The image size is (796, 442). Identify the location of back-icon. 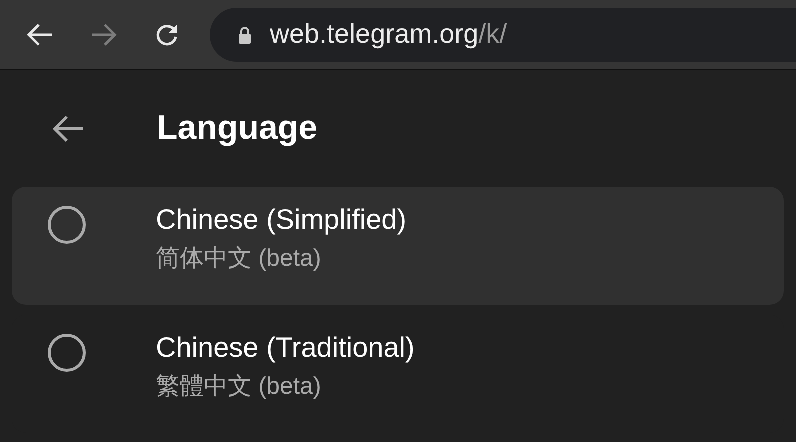
(68, 129).